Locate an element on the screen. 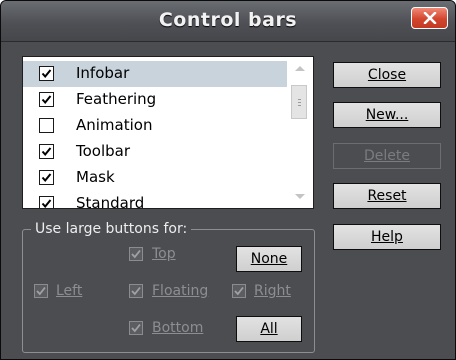 This screenshot has height=360, width=456. feathering-checkbox is located at coordinates (46, 99).